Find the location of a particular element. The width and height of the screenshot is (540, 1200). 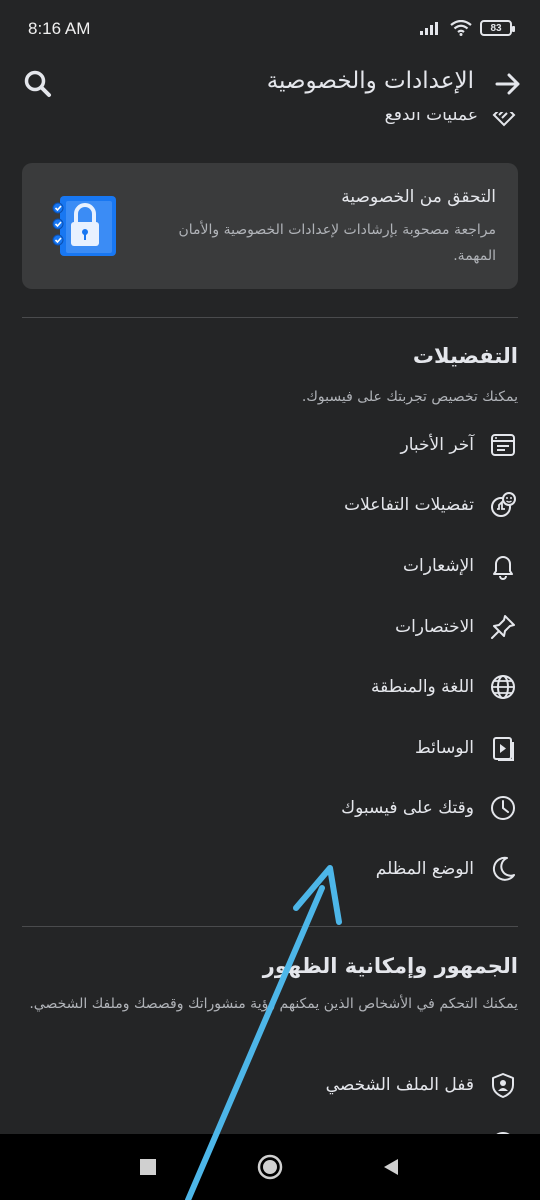

list-item-language-region: اللغة والمنطقة is located at coordinates (444, 687).